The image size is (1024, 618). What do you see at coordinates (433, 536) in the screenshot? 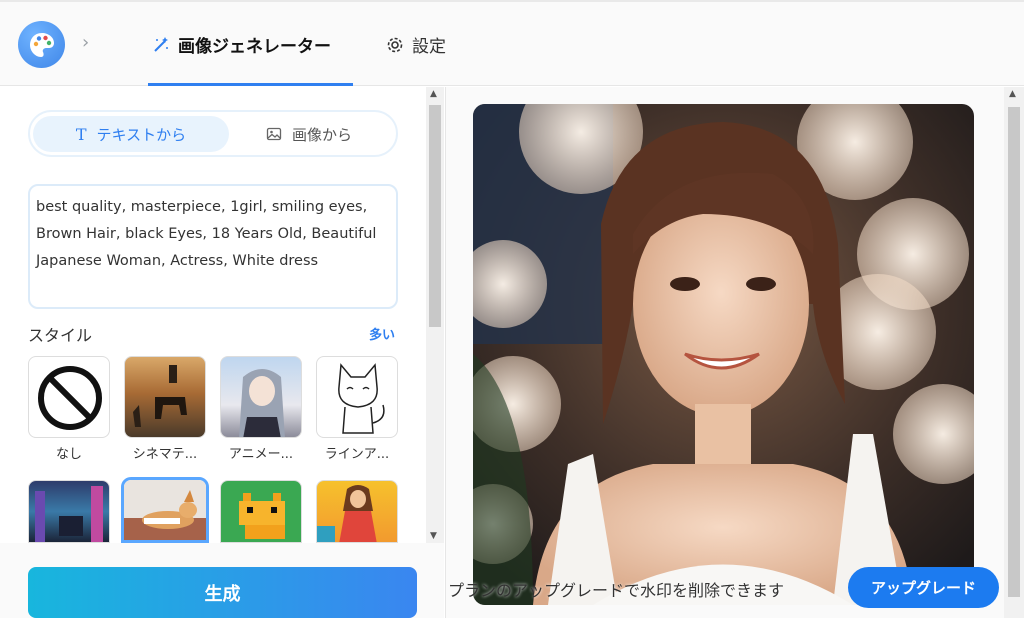
I see `scroll-down-icon: ▼` at bounding box center [433, 536].